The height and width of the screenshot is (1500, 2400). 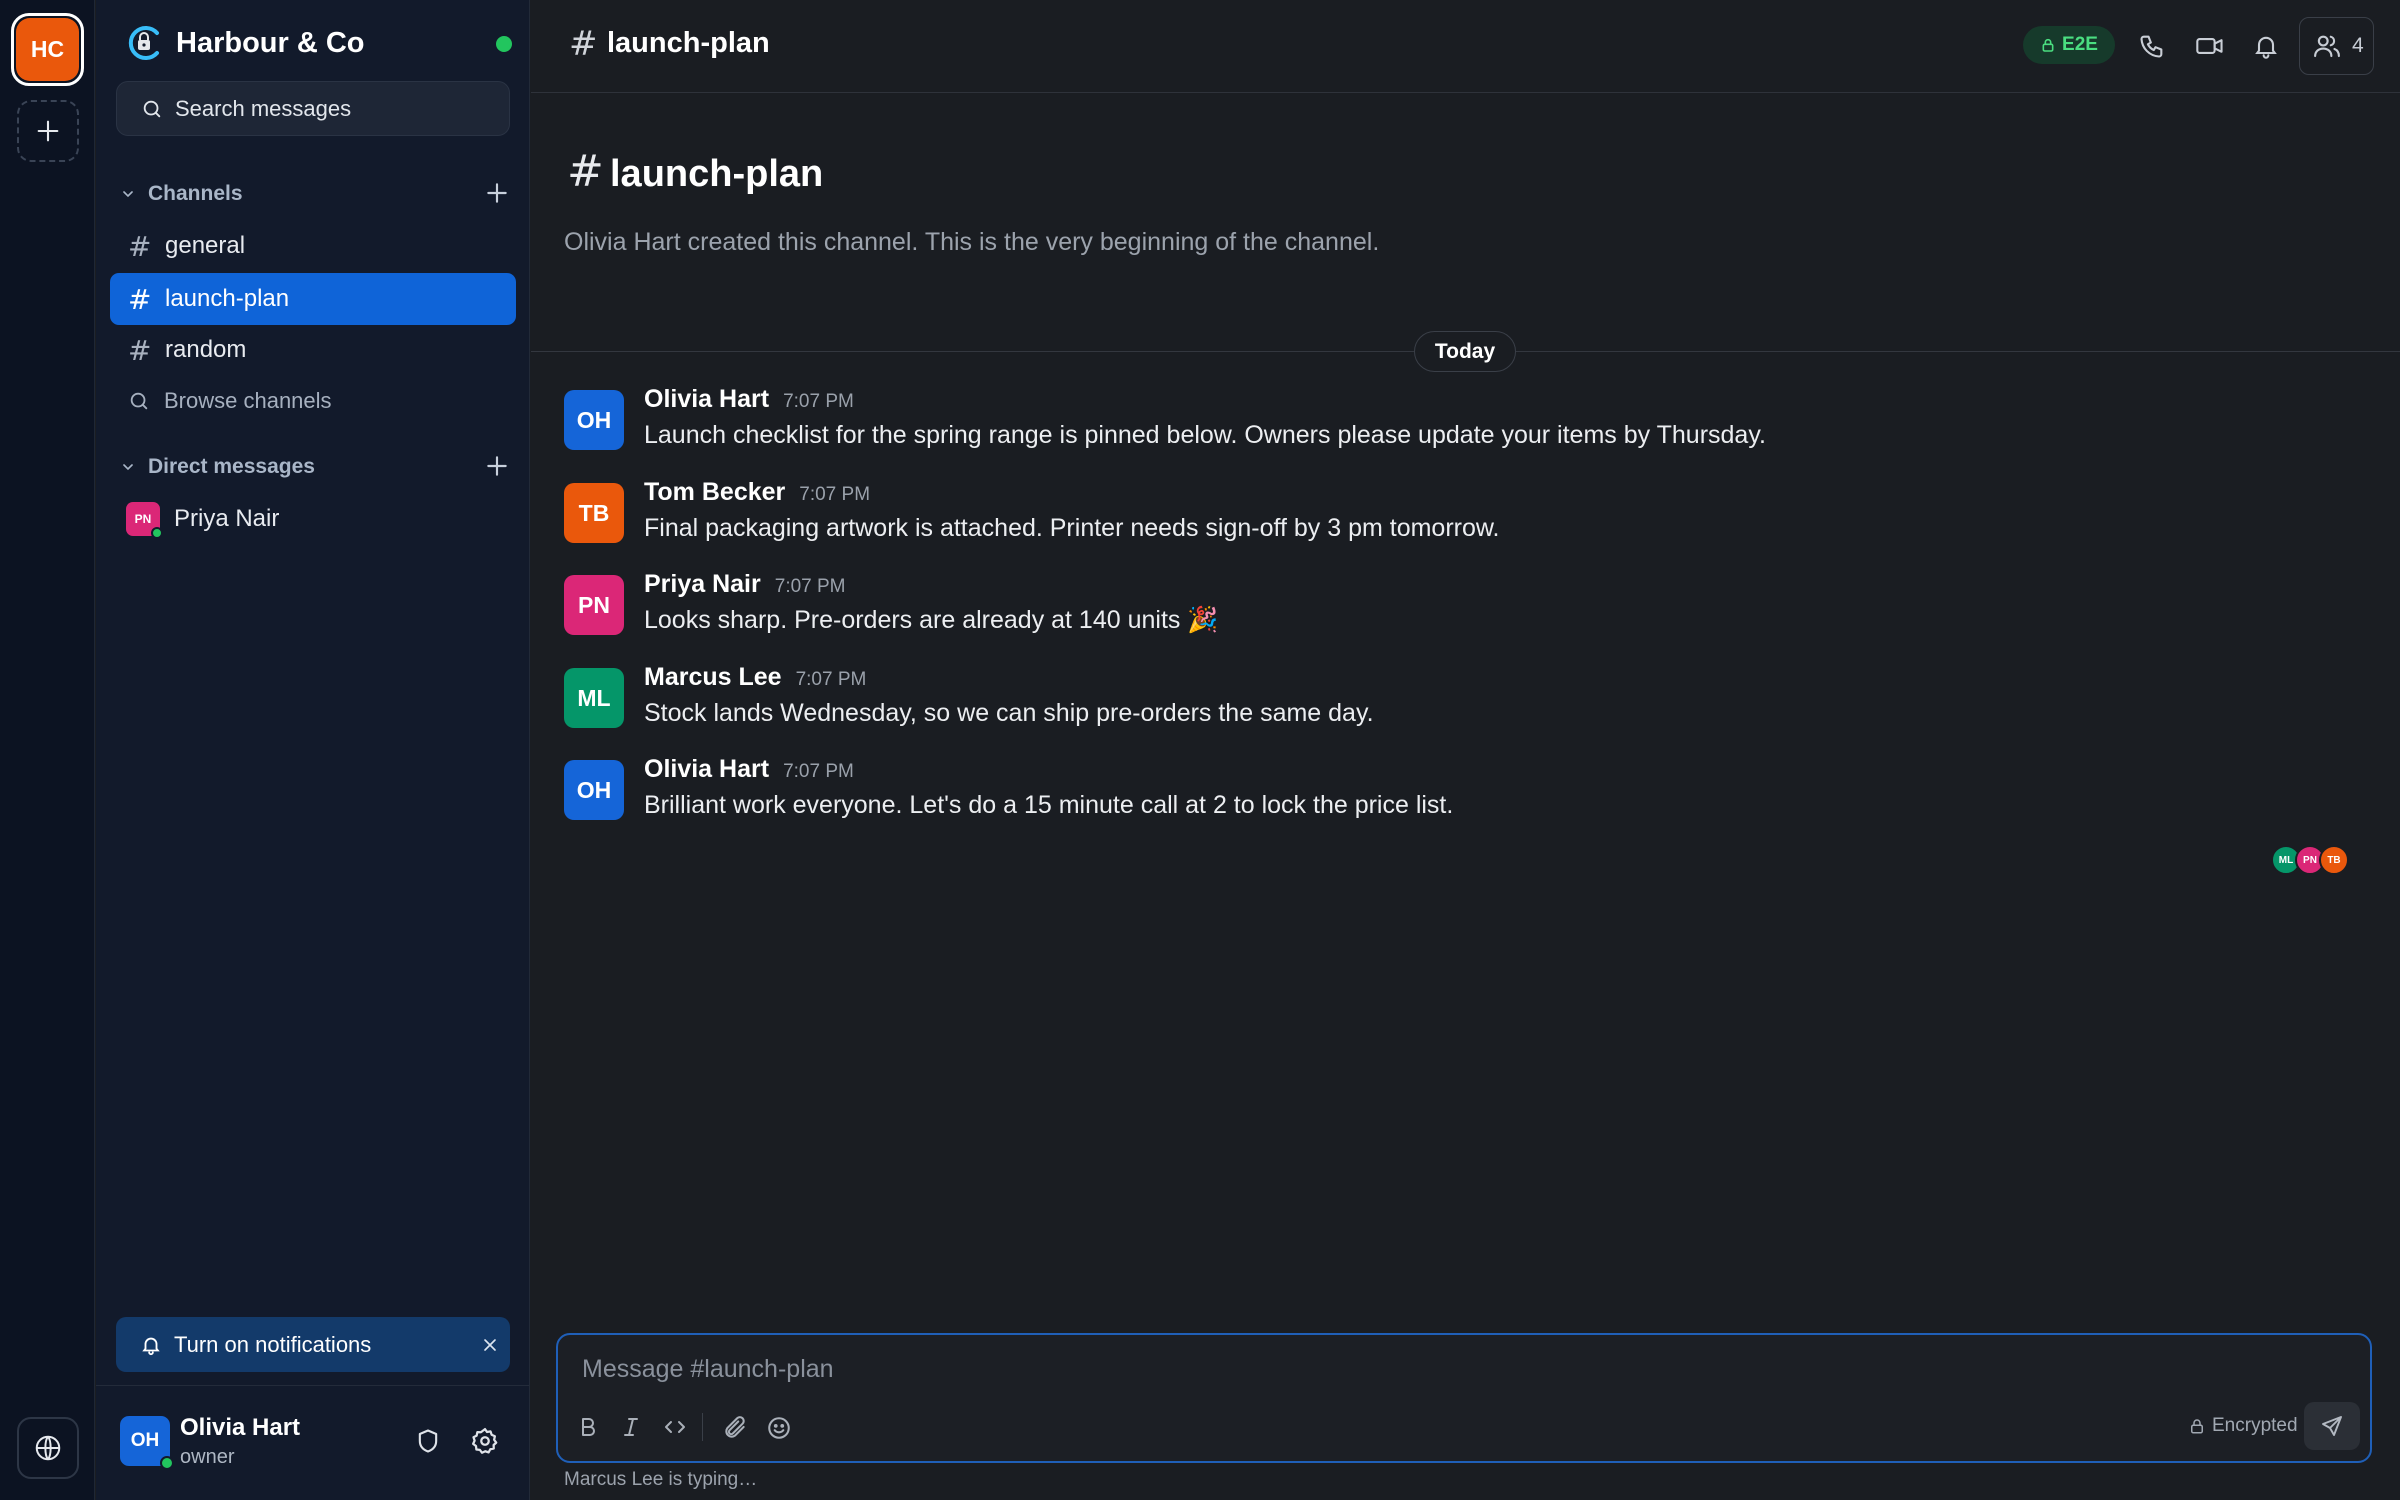 I want to click on shield-icon, so click(x=428, y=1441).